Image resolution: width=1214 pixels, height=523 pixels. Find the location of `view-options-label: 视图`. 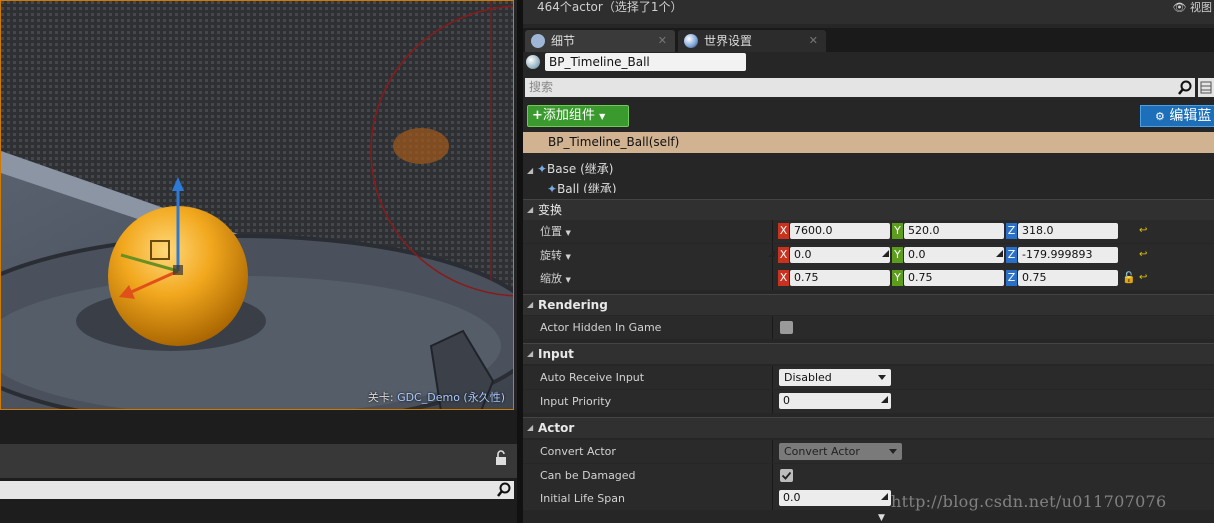

view-options-label: 视图 is located at coordinates (1201, 7).